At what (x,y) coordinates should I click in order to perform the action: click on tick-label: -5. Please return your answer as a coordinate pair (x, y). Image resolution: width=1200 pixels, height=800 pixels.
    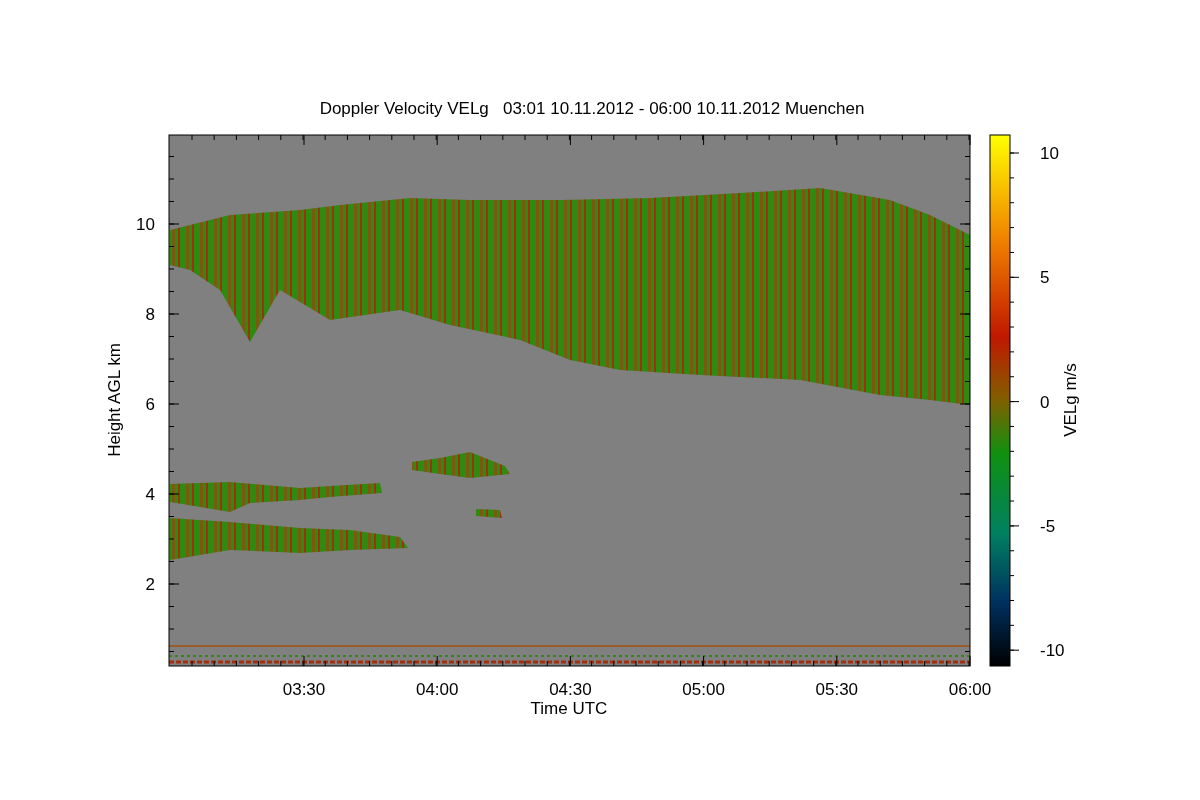
    Looking at the image, I should click on (1048, 526).